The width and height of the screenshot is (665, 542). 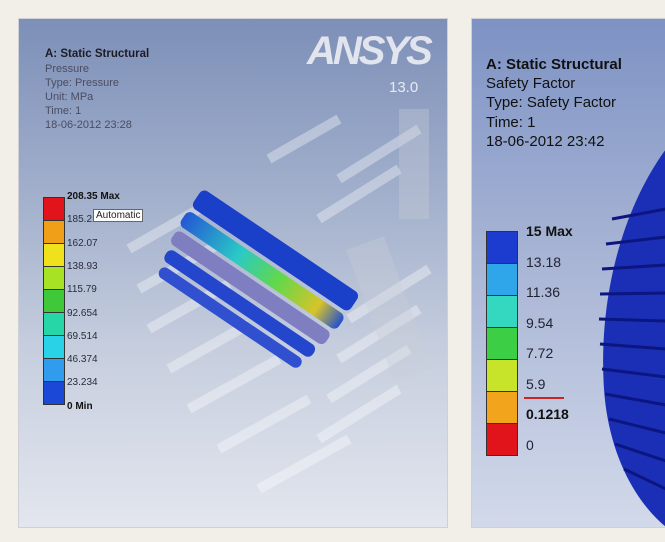 What do you see at coordinates (545, 141) in the screenshot?
I see `result-date: 18-06-2012 23:42` at bounding box center [545, 141].